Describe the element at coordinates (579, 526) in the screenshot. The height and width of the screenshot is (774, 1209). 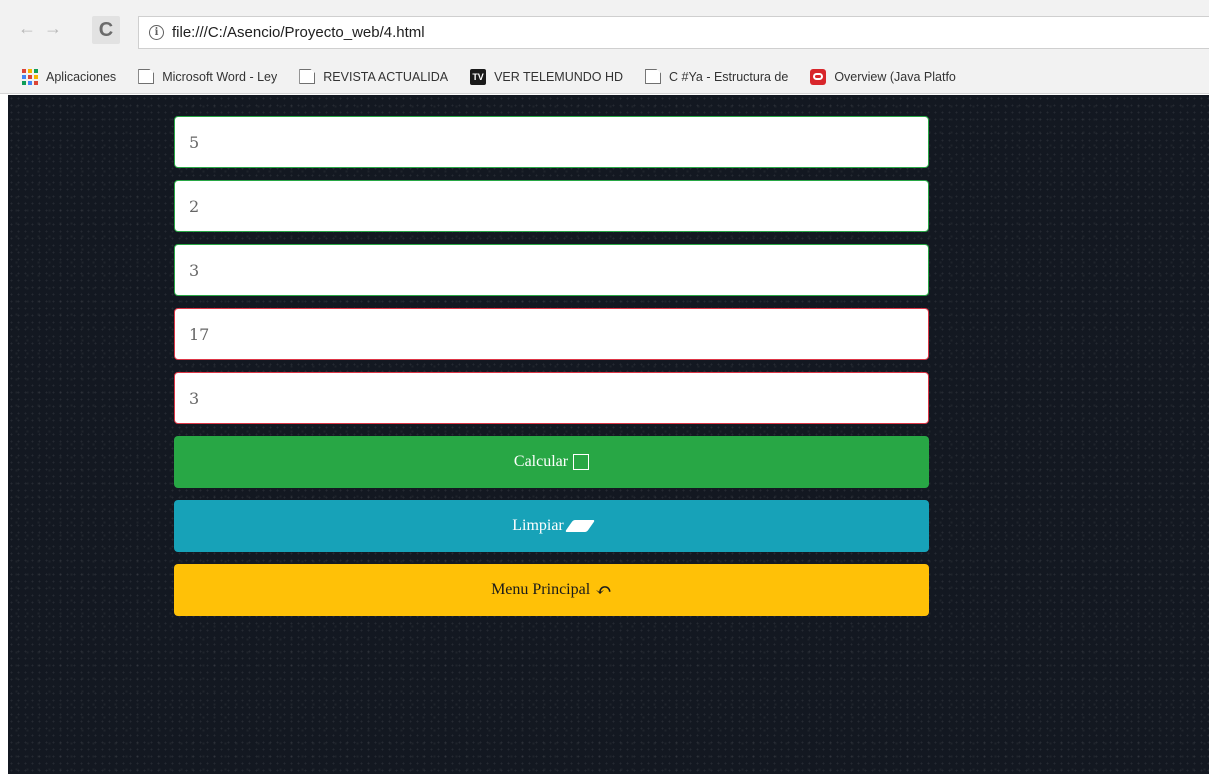
I see `eraser-icon` at that location.